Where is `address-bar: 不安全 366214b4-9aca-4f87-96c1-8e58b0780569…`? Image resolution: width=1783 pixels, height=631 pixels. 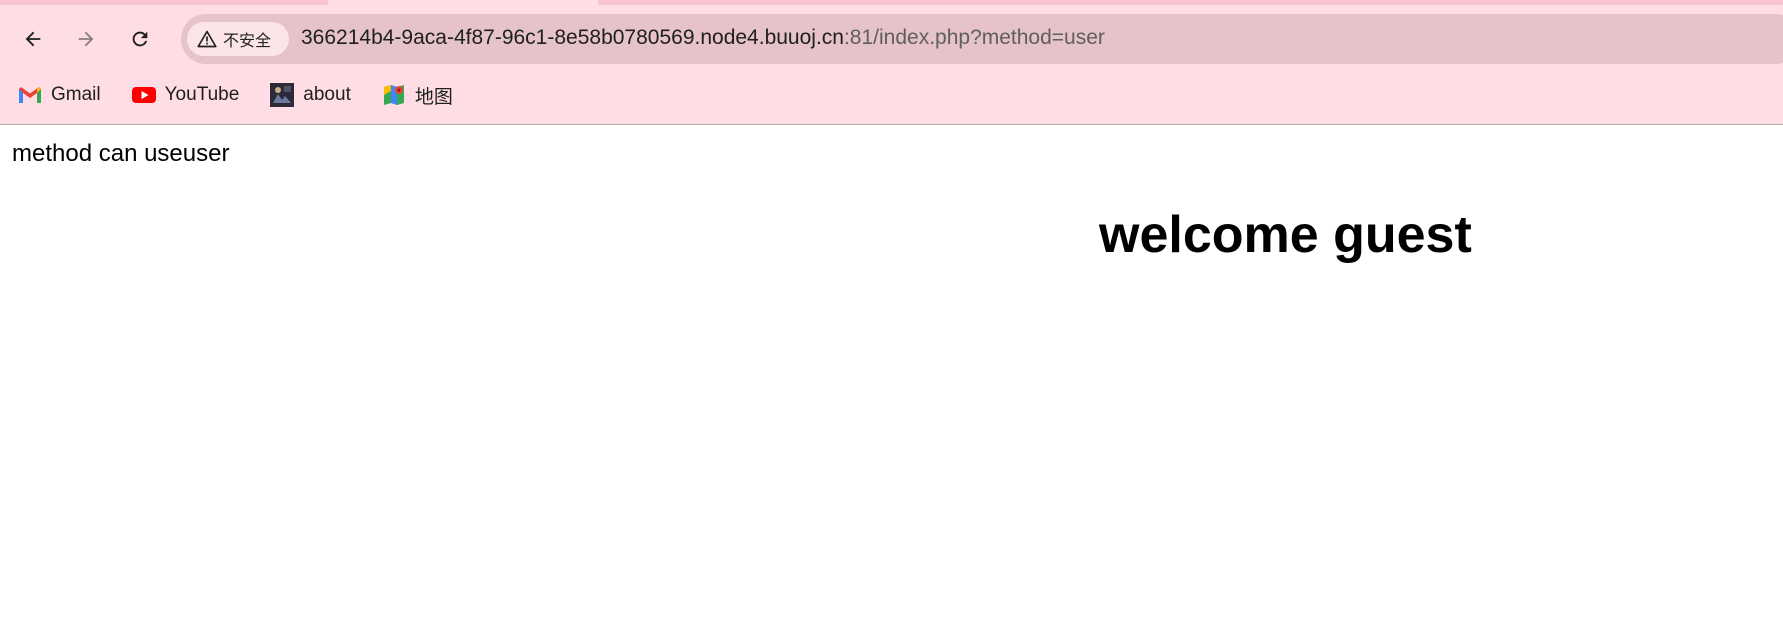 address-bar: 不安全 366214b4-9aca-4f87-96c1-8e58b0780569… is located at coordinates (982, 39).